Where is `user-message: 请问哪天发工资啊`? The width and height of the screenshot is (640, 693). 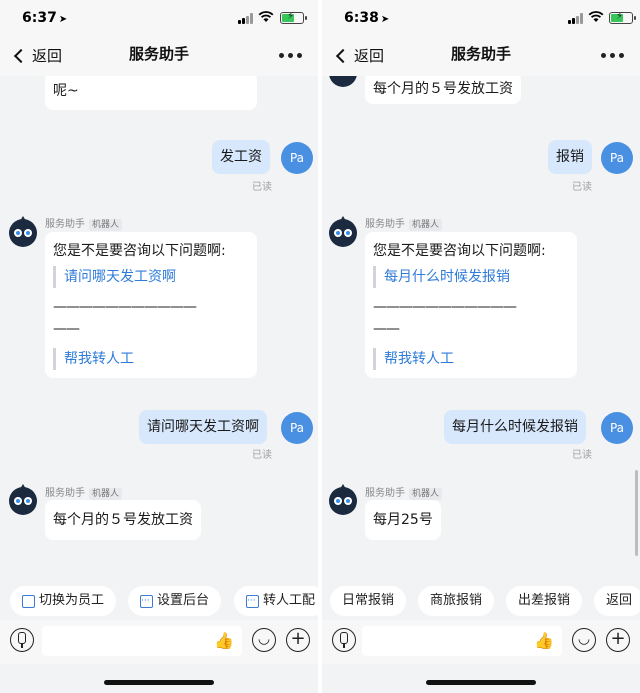
user-message: 请问哪天发工资啊 is located at coordinates (203, 427).